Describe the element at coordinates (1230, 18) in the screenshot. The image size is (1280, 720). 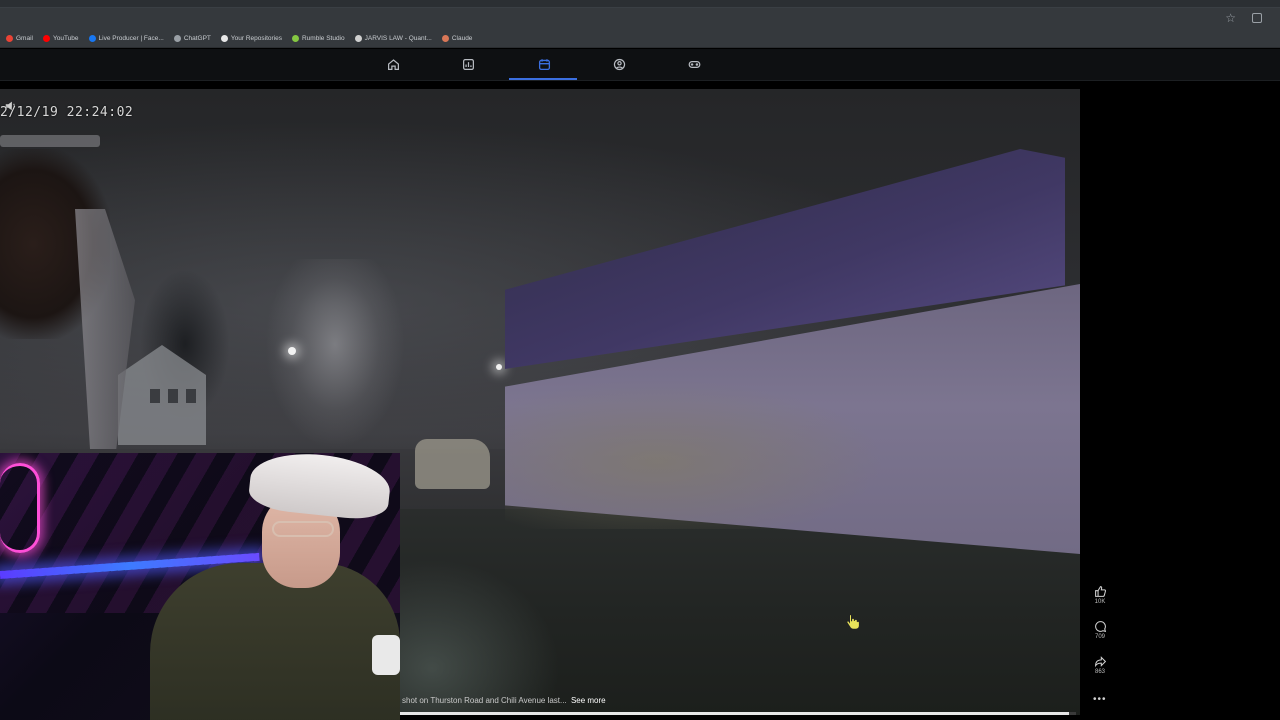
I see `bookmark-star-icon: ☆` at that location.